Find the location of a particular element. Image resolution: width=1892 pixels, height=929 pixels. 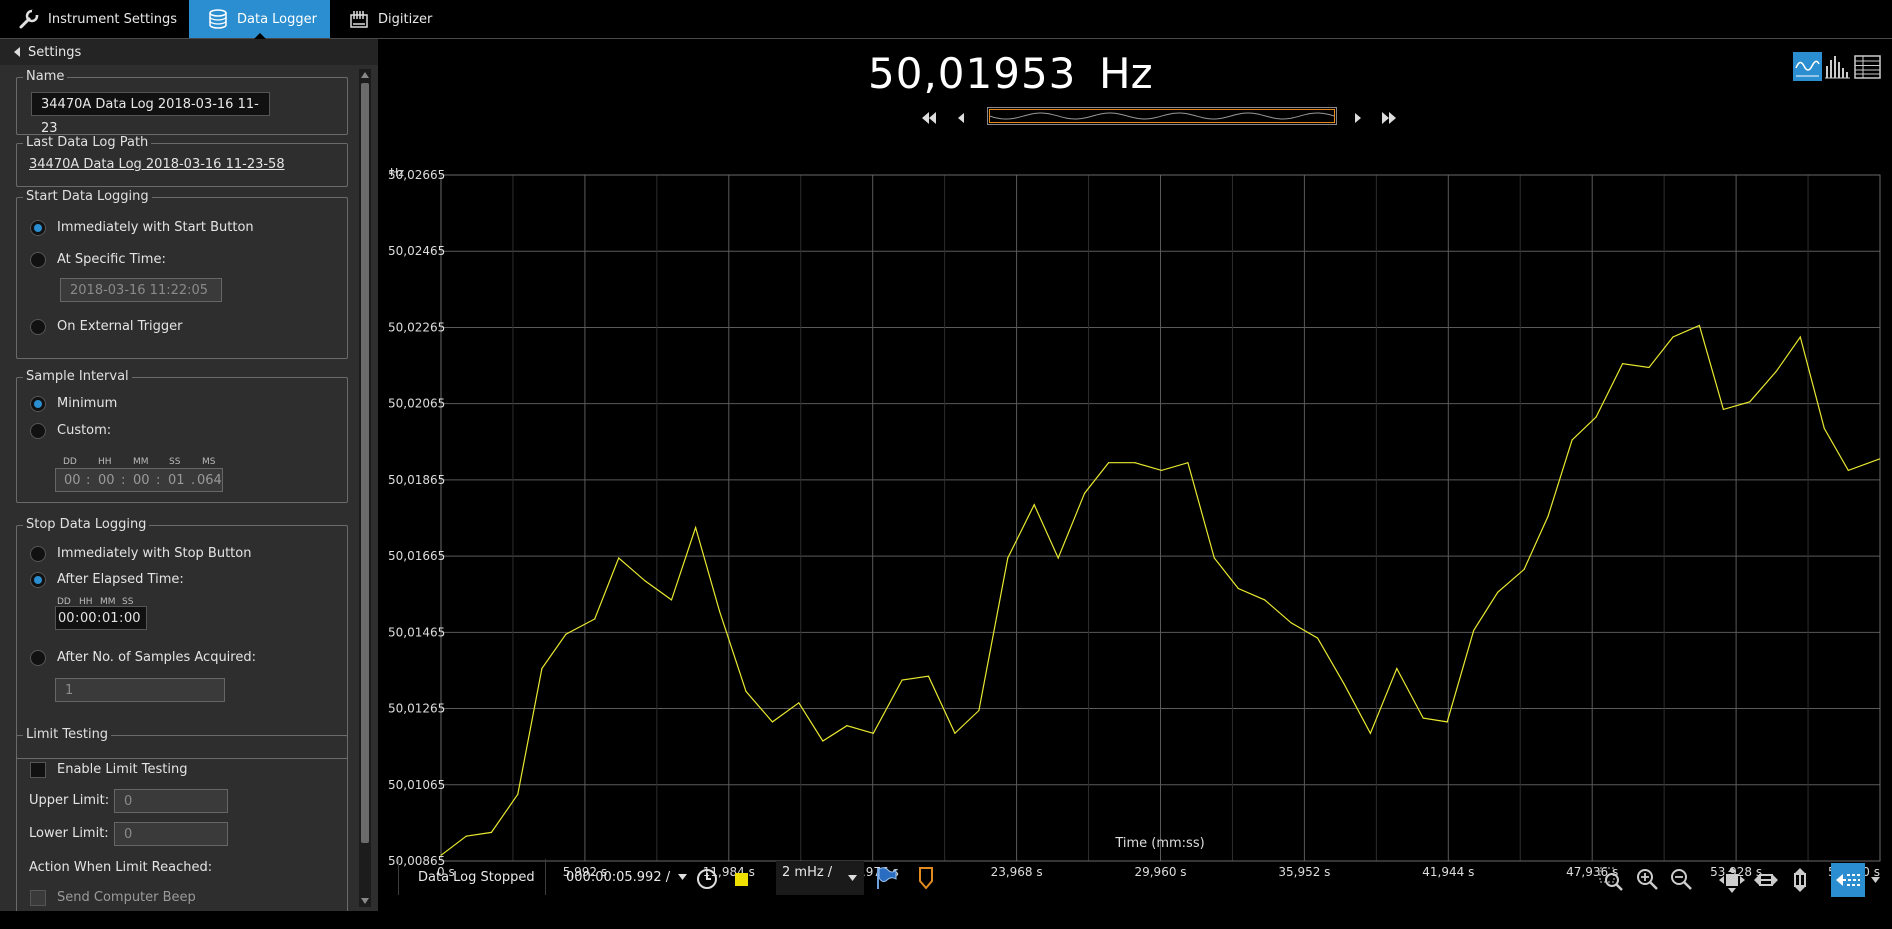

trend-view-icon is located at coordinates (1807, 66).